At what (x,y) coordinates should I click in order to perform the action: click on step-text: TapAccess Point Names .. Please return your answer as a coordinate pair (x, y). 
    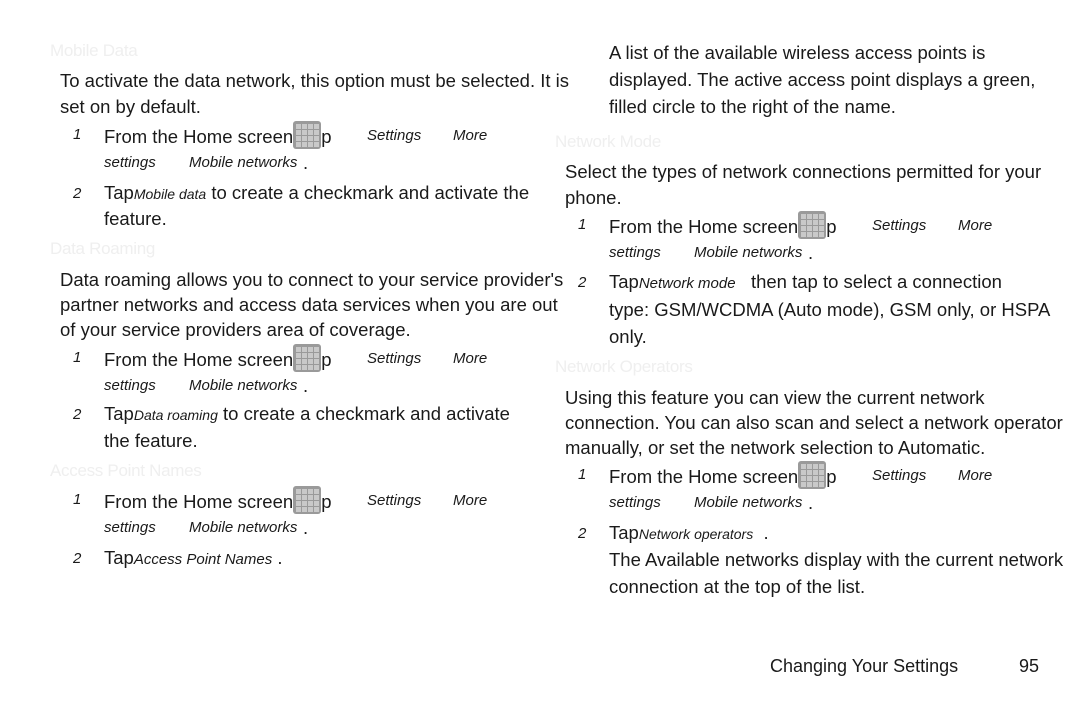
    Looking at the image, I should click on (193, 559).